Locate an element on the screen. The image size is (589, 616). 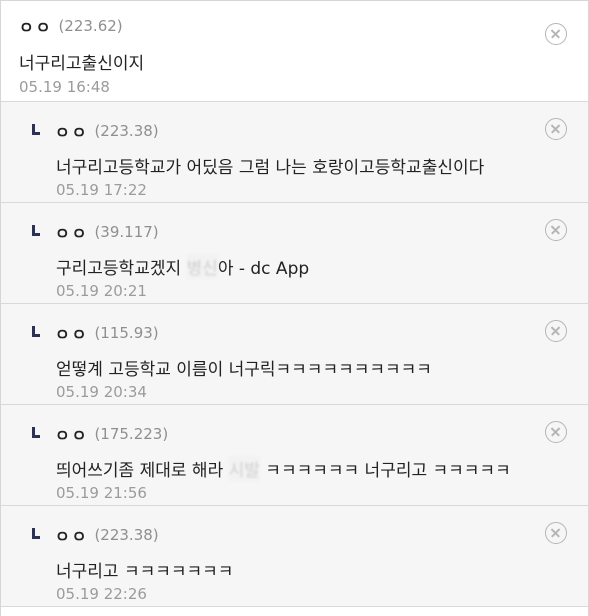
comment-timestamp: 05.19 16:48 is located at coordinates (64, 87).